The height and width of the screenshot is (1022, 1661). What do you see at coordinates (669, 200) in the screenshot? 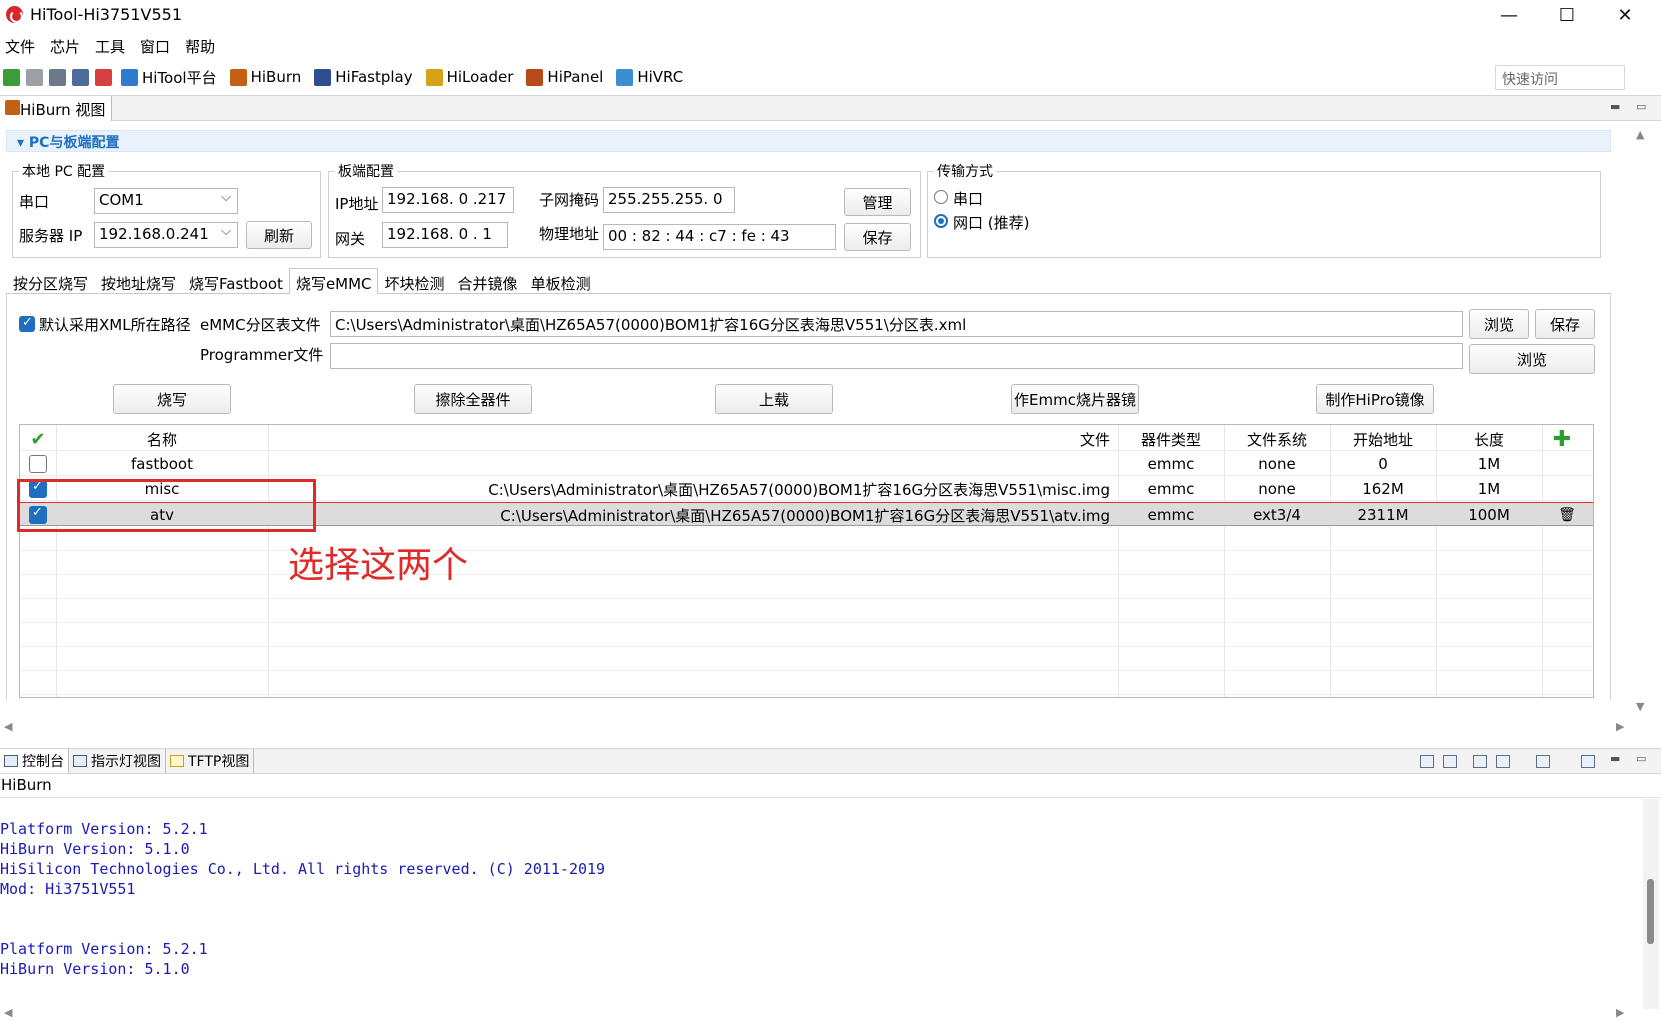
I see `mask-field: 255.255.255. 0` at bounding box center [669, 200].